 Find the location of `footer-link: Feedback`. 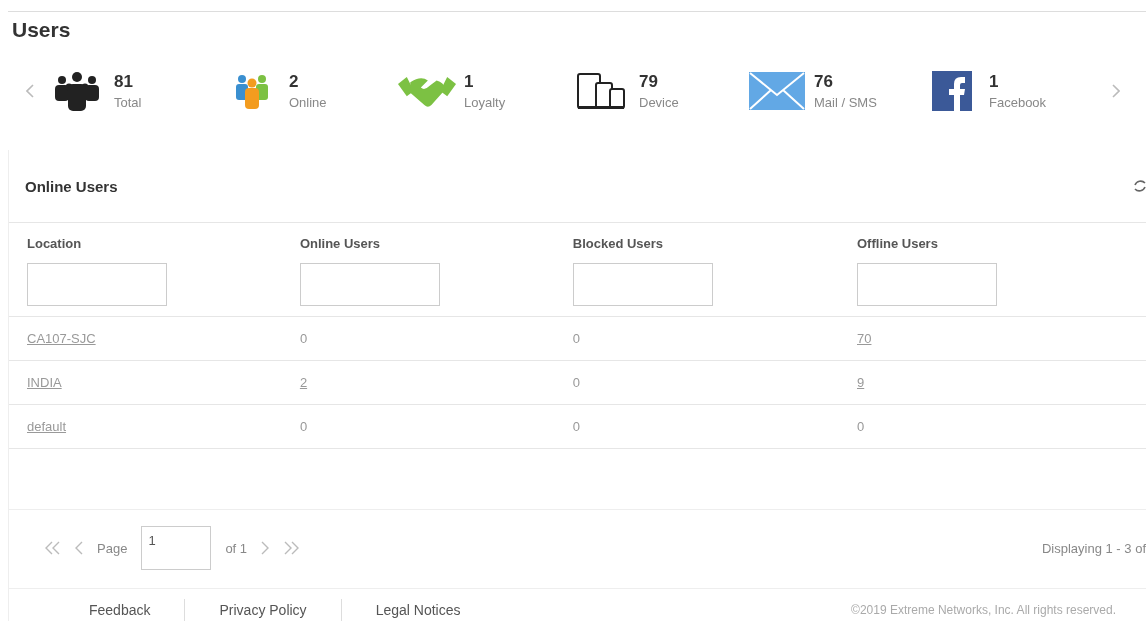

footer-link: Feedback is located at coordinates (137, 610).